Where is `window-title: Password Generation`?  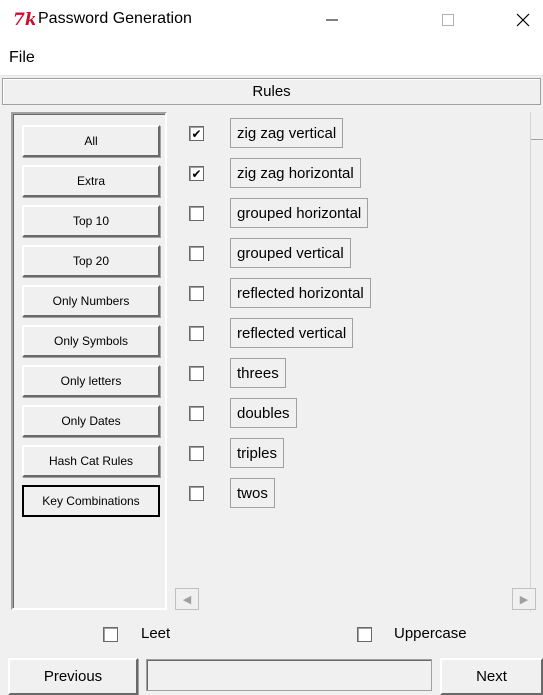 window-title: Password Generation is located at coordinates (115, 18).